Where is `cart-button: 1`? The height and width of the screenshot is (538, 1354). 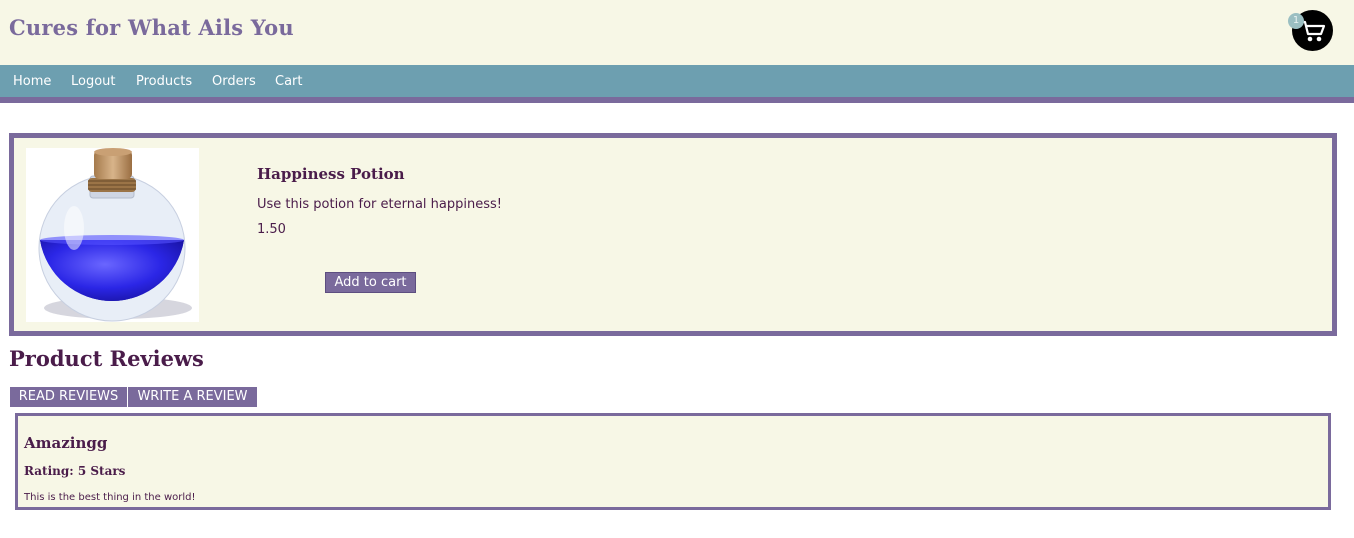 cart-button: 1 is located at coordinates (1310, 30).